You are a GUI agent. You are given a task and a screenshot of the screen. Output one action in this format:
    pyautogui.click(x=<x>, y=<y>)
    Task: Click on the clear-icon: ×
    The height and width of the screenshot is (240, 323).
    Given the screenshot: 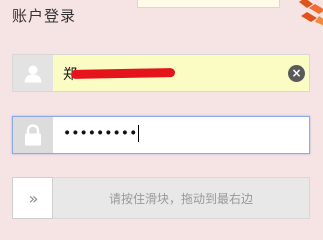 What is the action you would take?
    pyautogui.click(x=296, y=73)
    